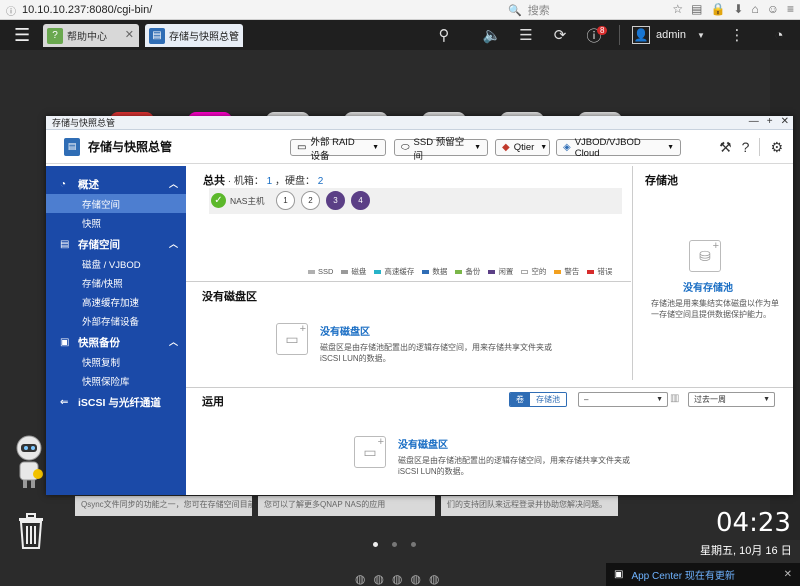 This screenshot has width=800, height=586. I want to click on notification-icon: ⓘ 8, so click(595, 35).